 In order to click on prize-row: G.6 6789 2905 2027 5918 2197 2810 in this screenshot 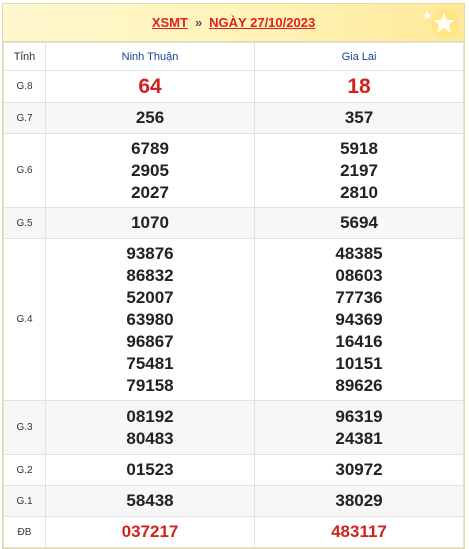, I will do `click(233, 170)`.